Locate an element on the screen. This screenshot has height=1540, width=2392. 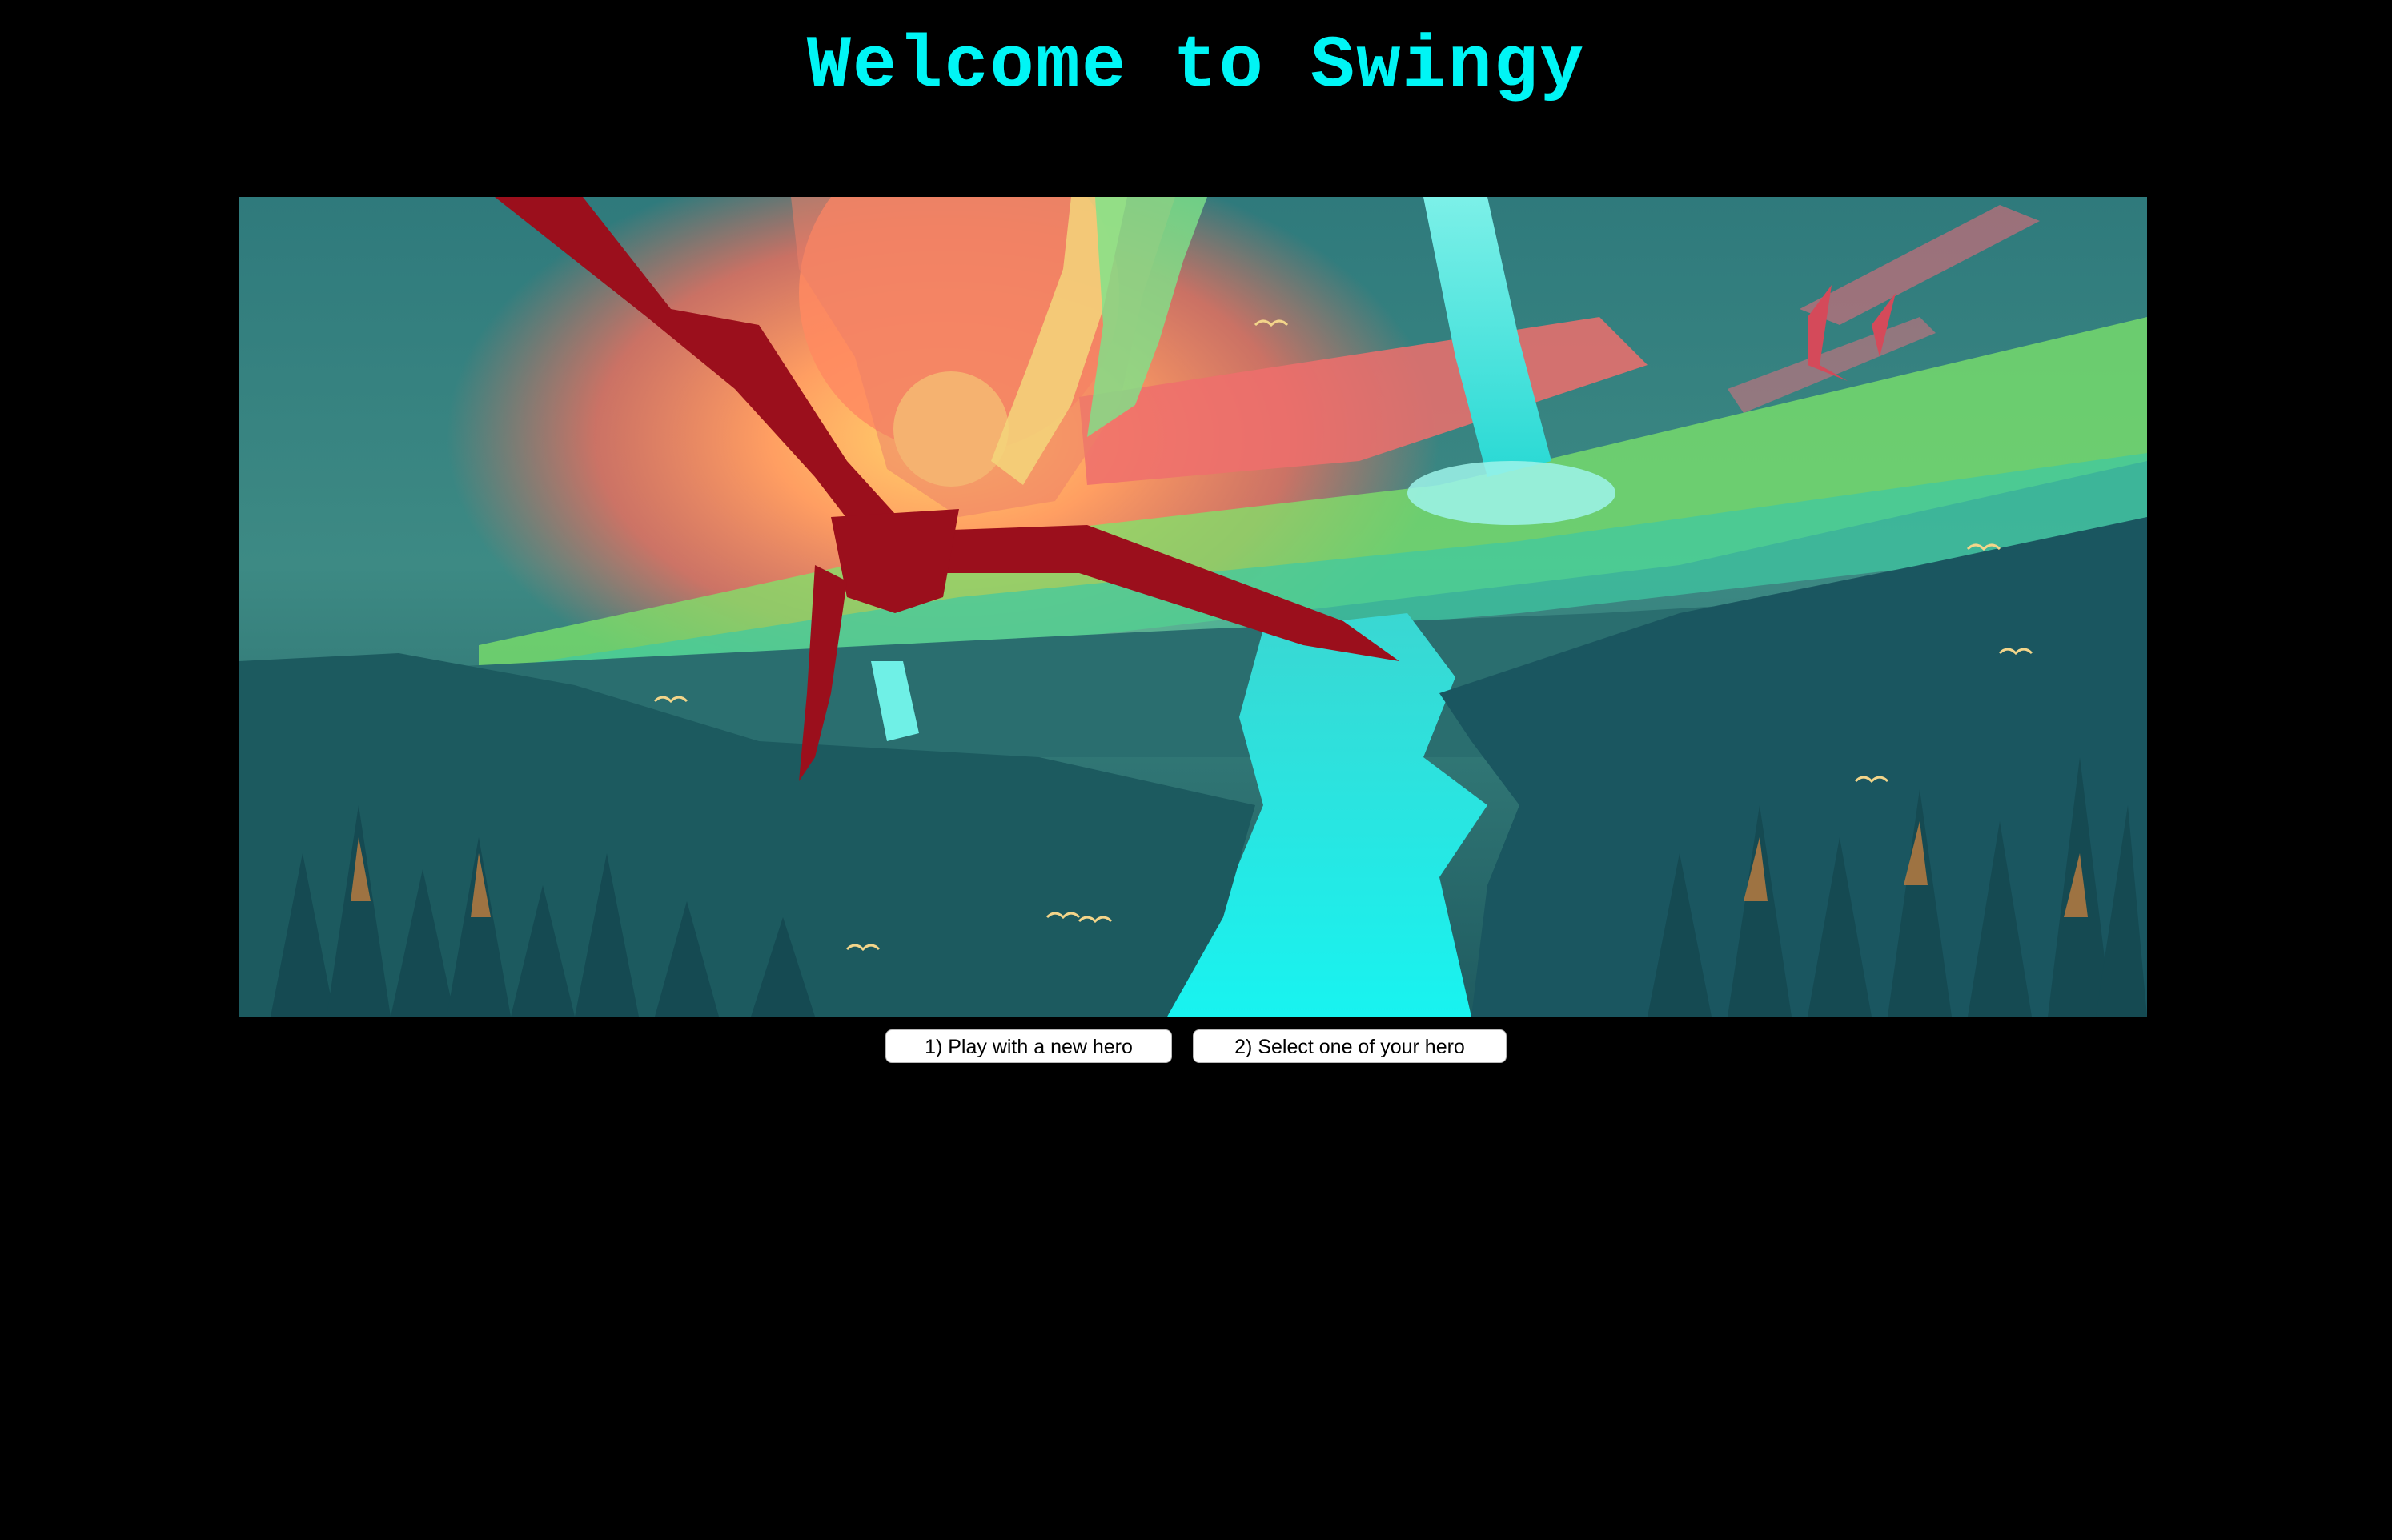
select-hero-button: 2) Select one of your hero is located at coordinates (1350, 1046).